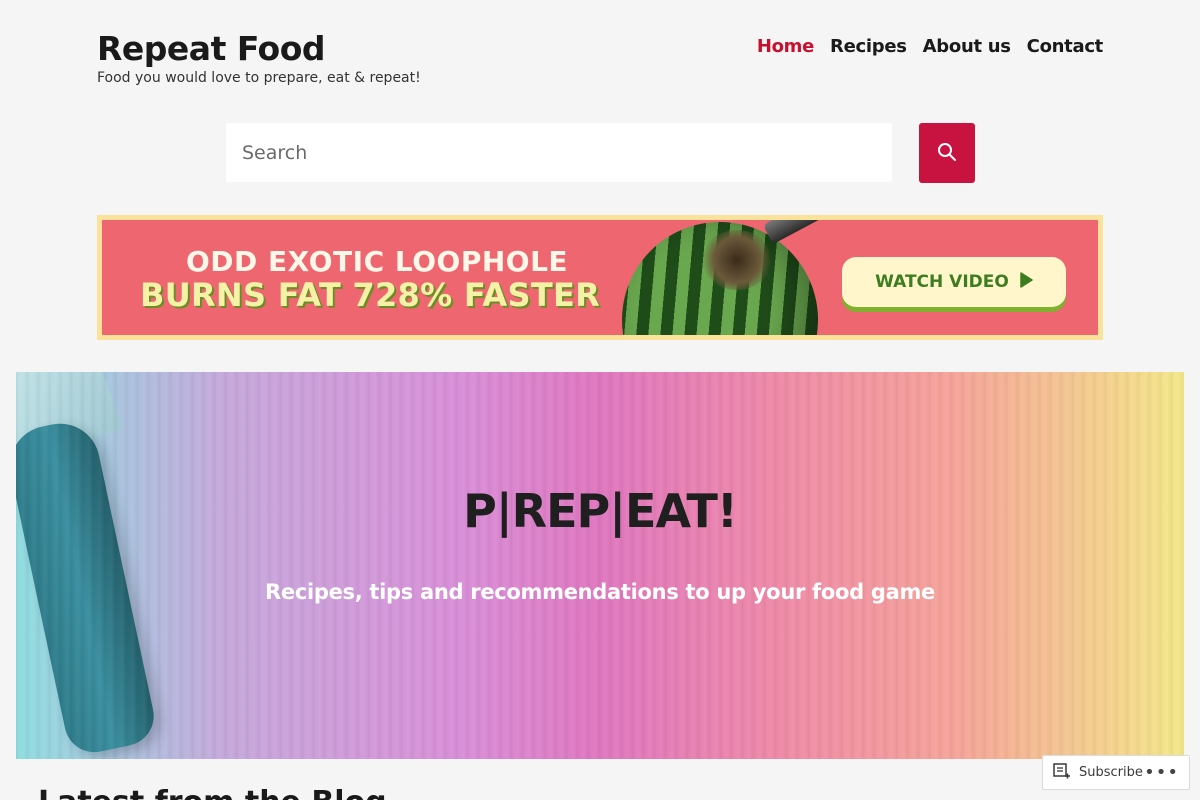 The height and width of the screenshot is (800, 1200). Describe the element at coordinates (812, 232) in the screenshot. I see `torch-image` at that location.